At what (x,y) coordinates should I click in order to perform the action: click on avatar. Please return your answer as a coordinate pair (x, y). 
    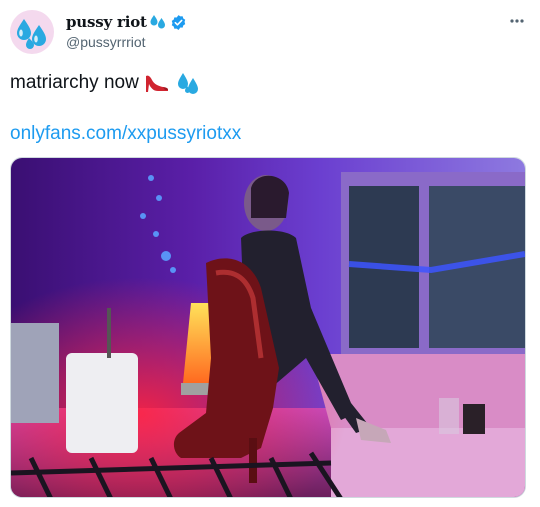
    Looking at the image, I should click on (32, 32).